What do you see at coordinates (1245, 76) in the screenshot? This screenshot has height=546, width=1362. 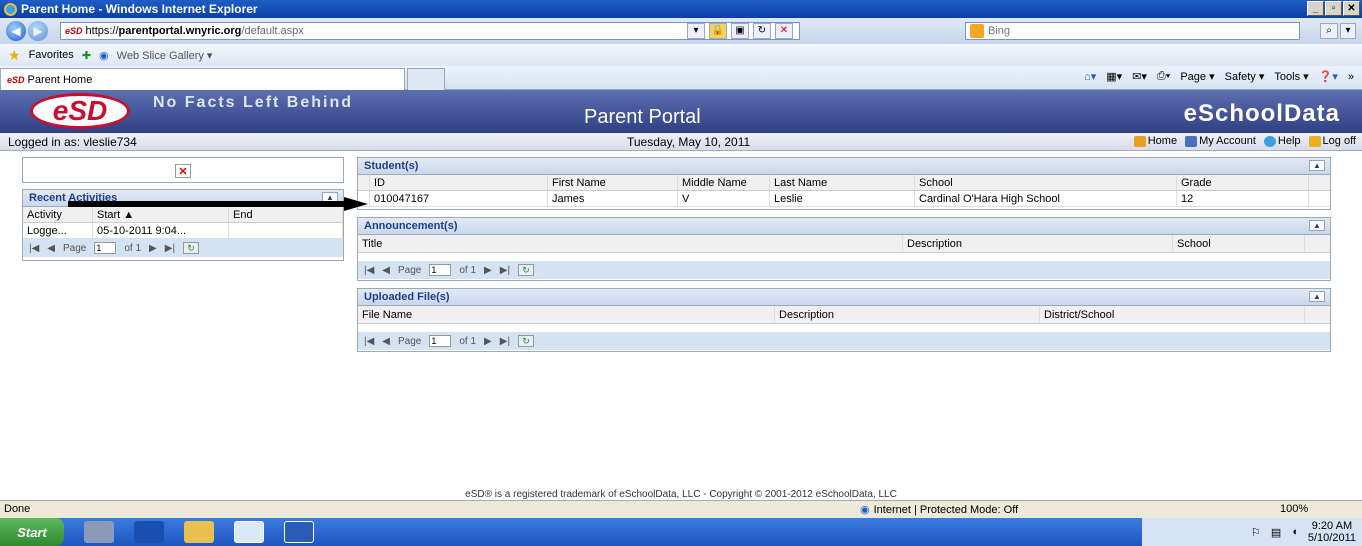 I see `safety-menu: Safety ▾` at bounding box center [1245, 76].